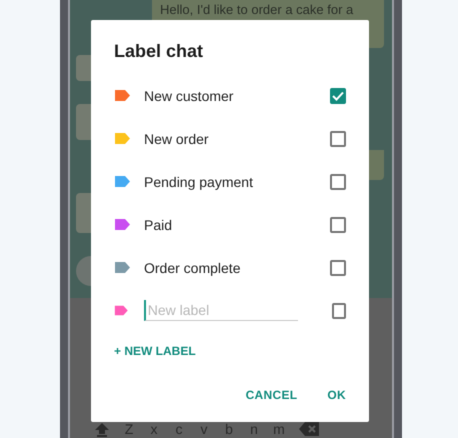  I want to click on dialog-button: CANCEL, so click(272, 395).